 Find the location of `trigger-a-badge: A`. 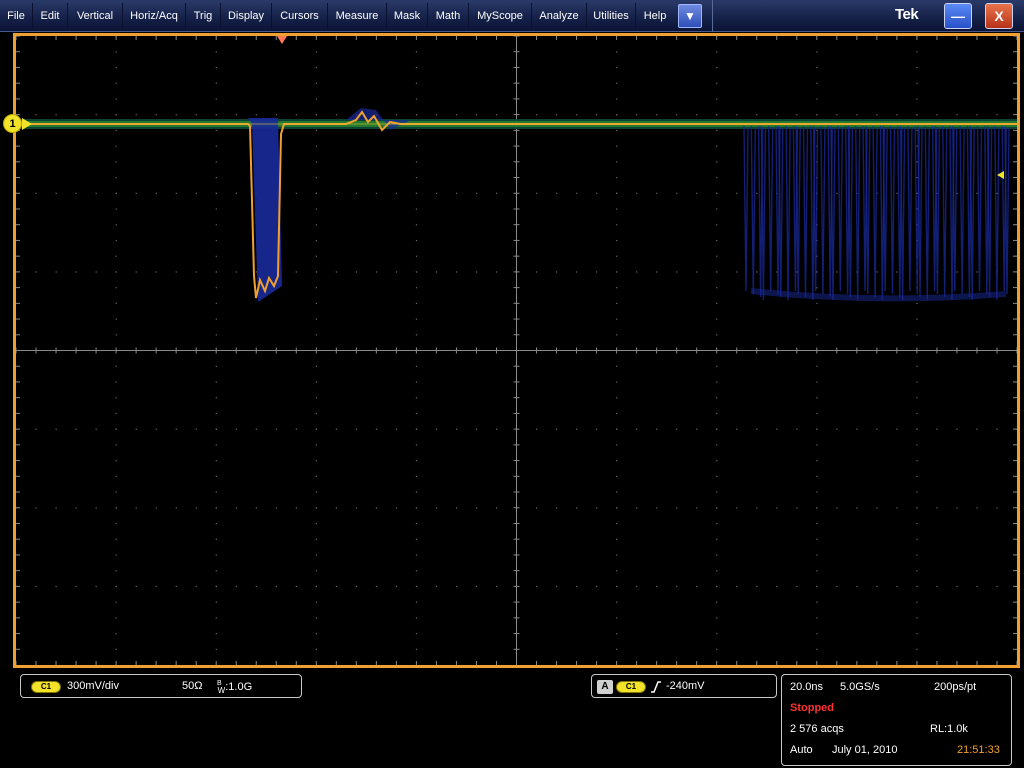

trigger-a-badge: A is located at coordinates (605, 687).